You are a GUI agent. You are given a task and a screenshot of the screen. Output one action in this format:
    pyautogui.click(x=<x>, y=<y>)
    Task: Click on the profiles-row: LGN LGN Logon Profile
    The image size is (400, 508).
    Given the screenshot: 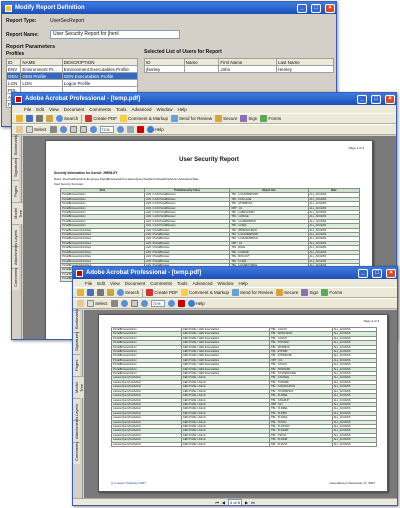 What is the action you would take?
    pyautogui.click(x=72, y=83)
    